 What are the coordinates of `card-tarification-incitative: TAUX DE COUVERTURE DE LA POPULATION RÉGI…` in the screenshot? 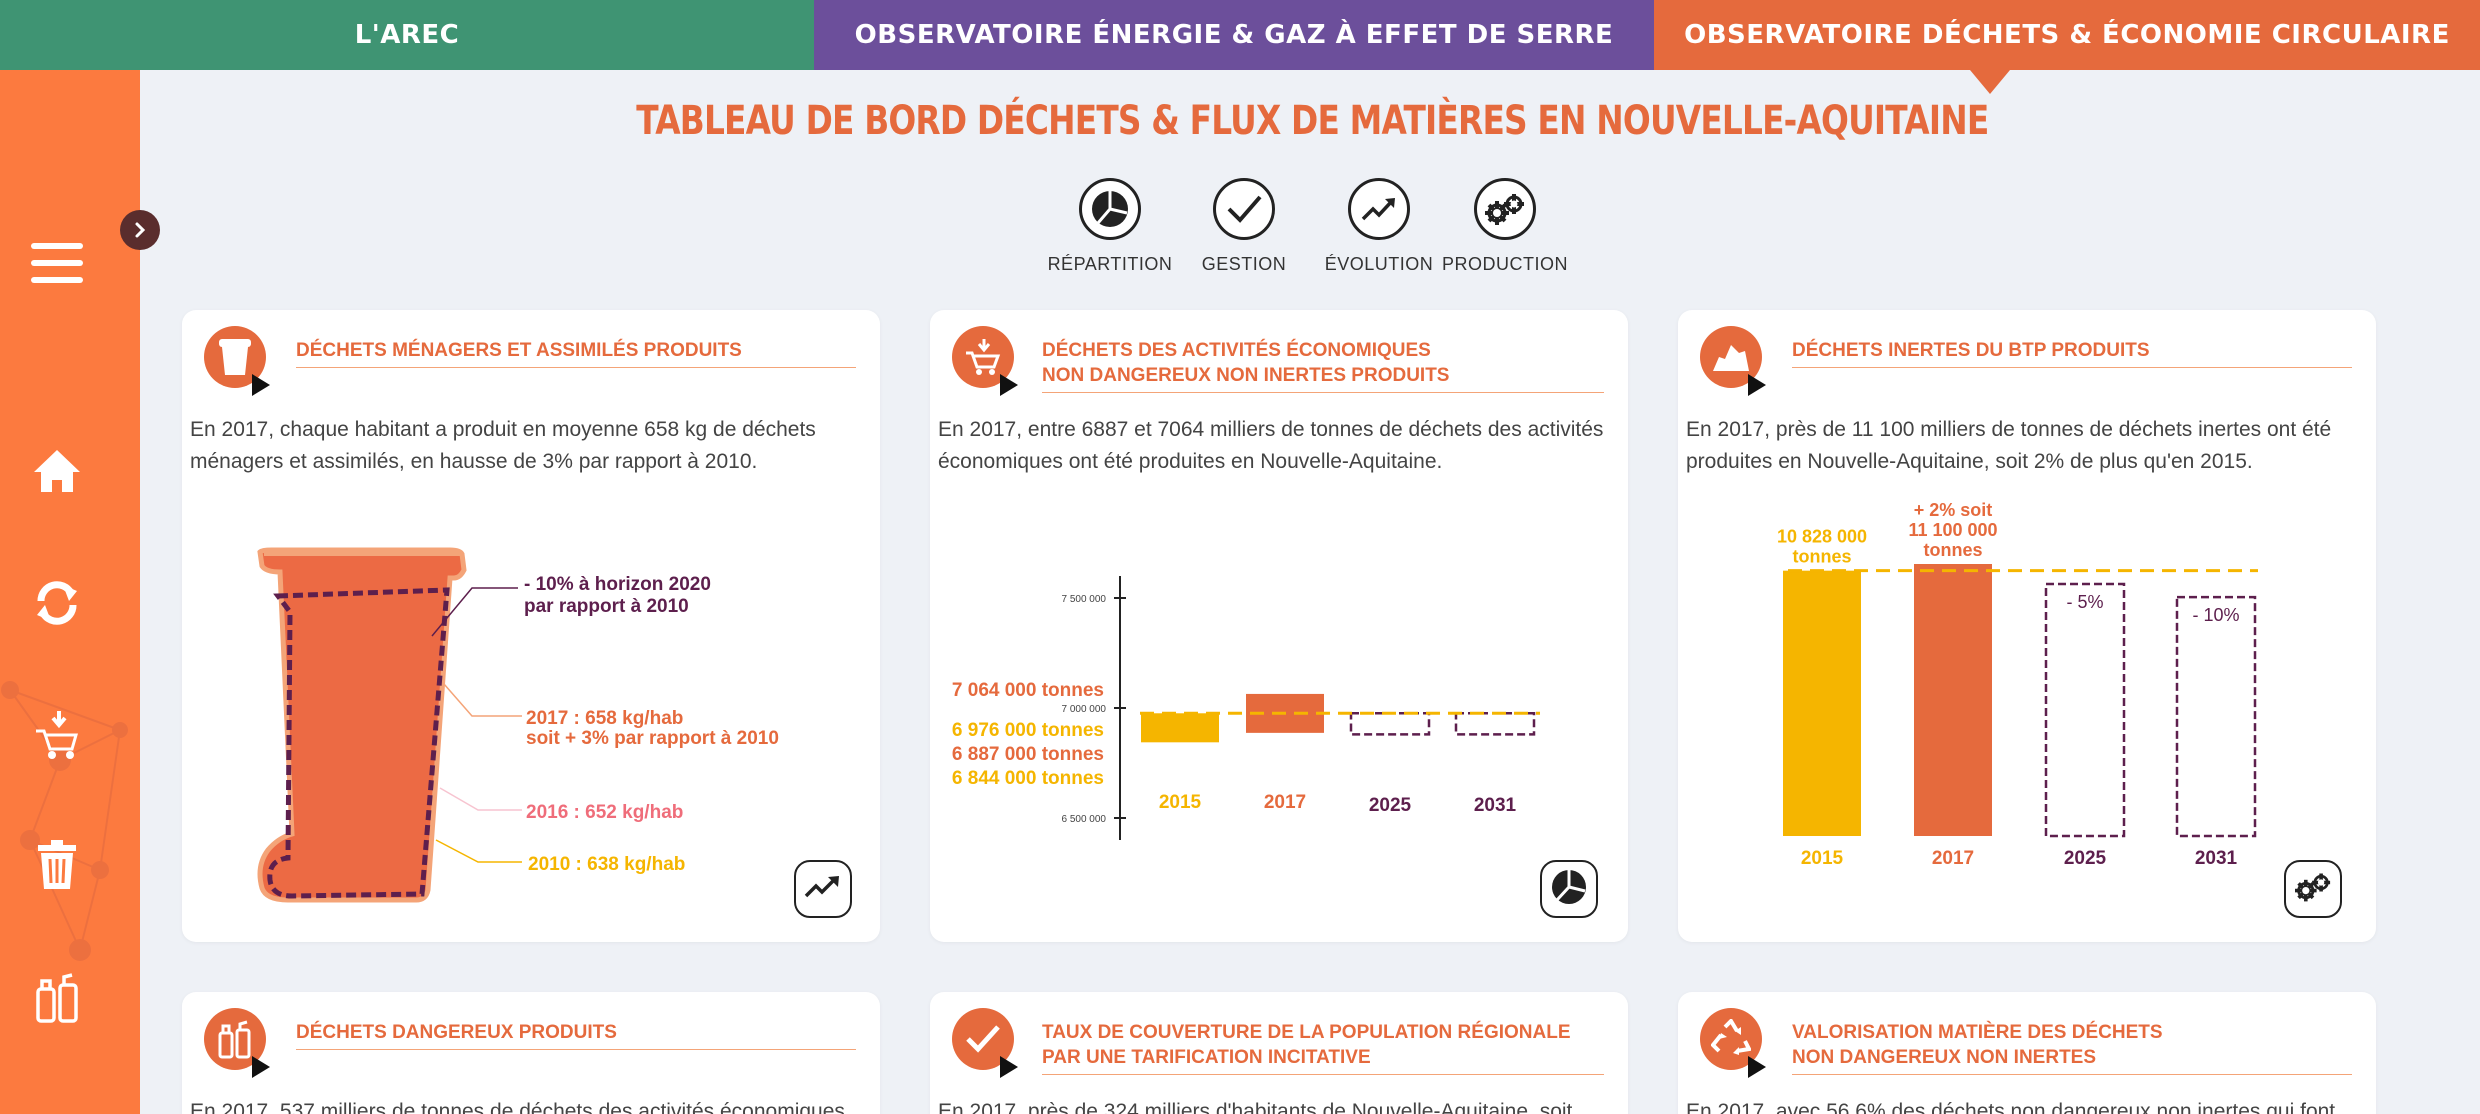 It's located at (1279, 1053).